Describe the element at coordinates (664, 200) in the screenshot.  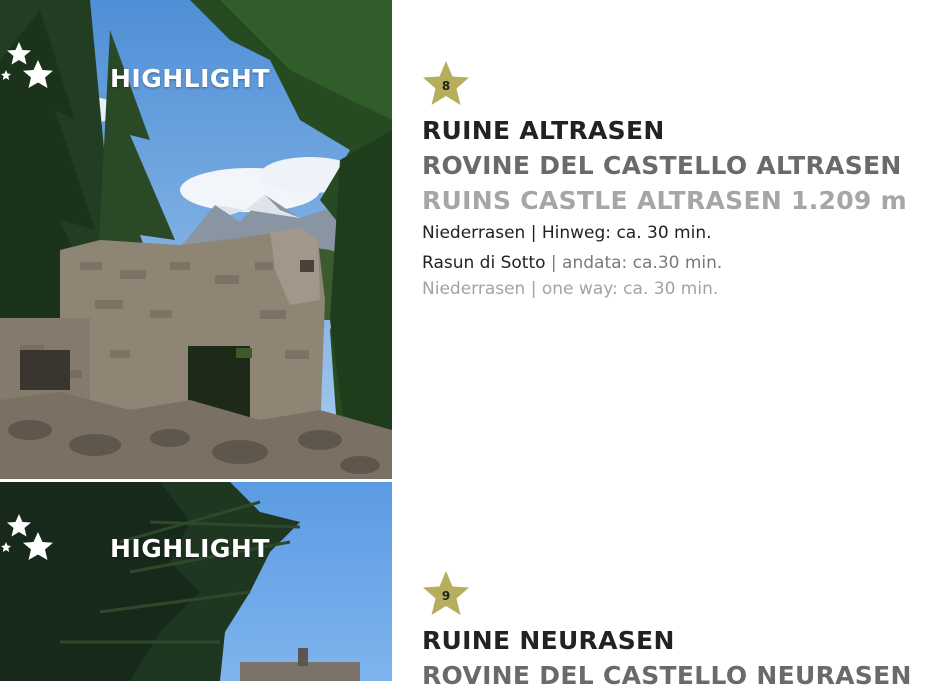
I see `title-english: RUINS CASTLE ALTRASEN 1.209 m` at that location.